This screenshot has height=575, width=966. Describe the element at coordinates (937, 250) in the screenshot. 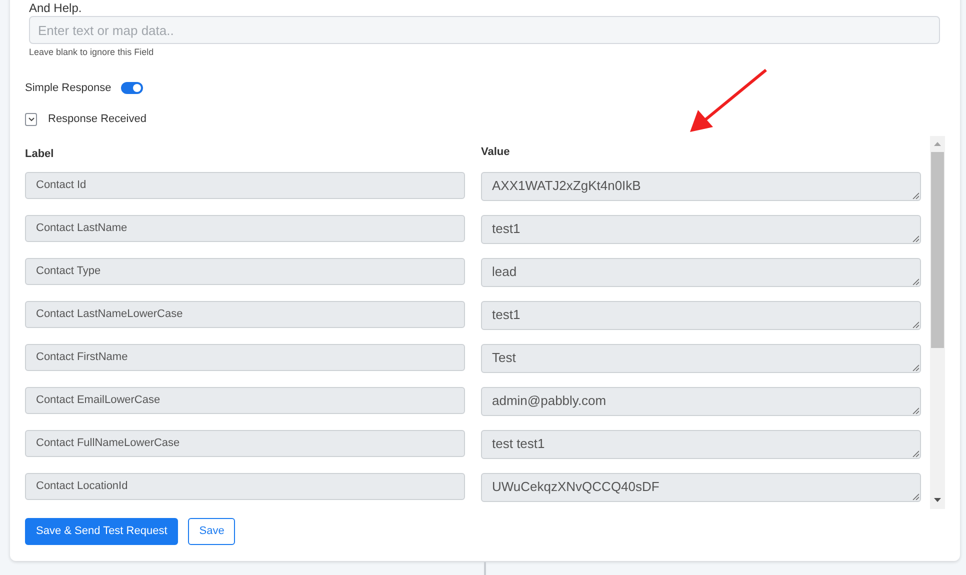

I see `scrollbar-thumb` at that location.